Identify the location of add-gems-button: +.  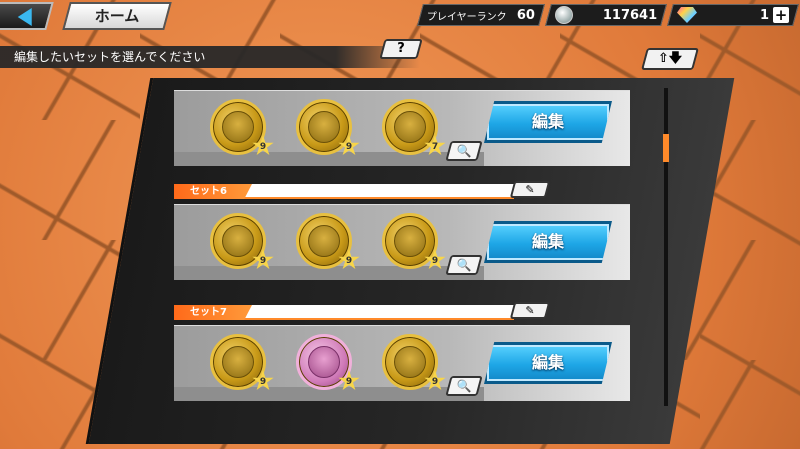
(781, 15).